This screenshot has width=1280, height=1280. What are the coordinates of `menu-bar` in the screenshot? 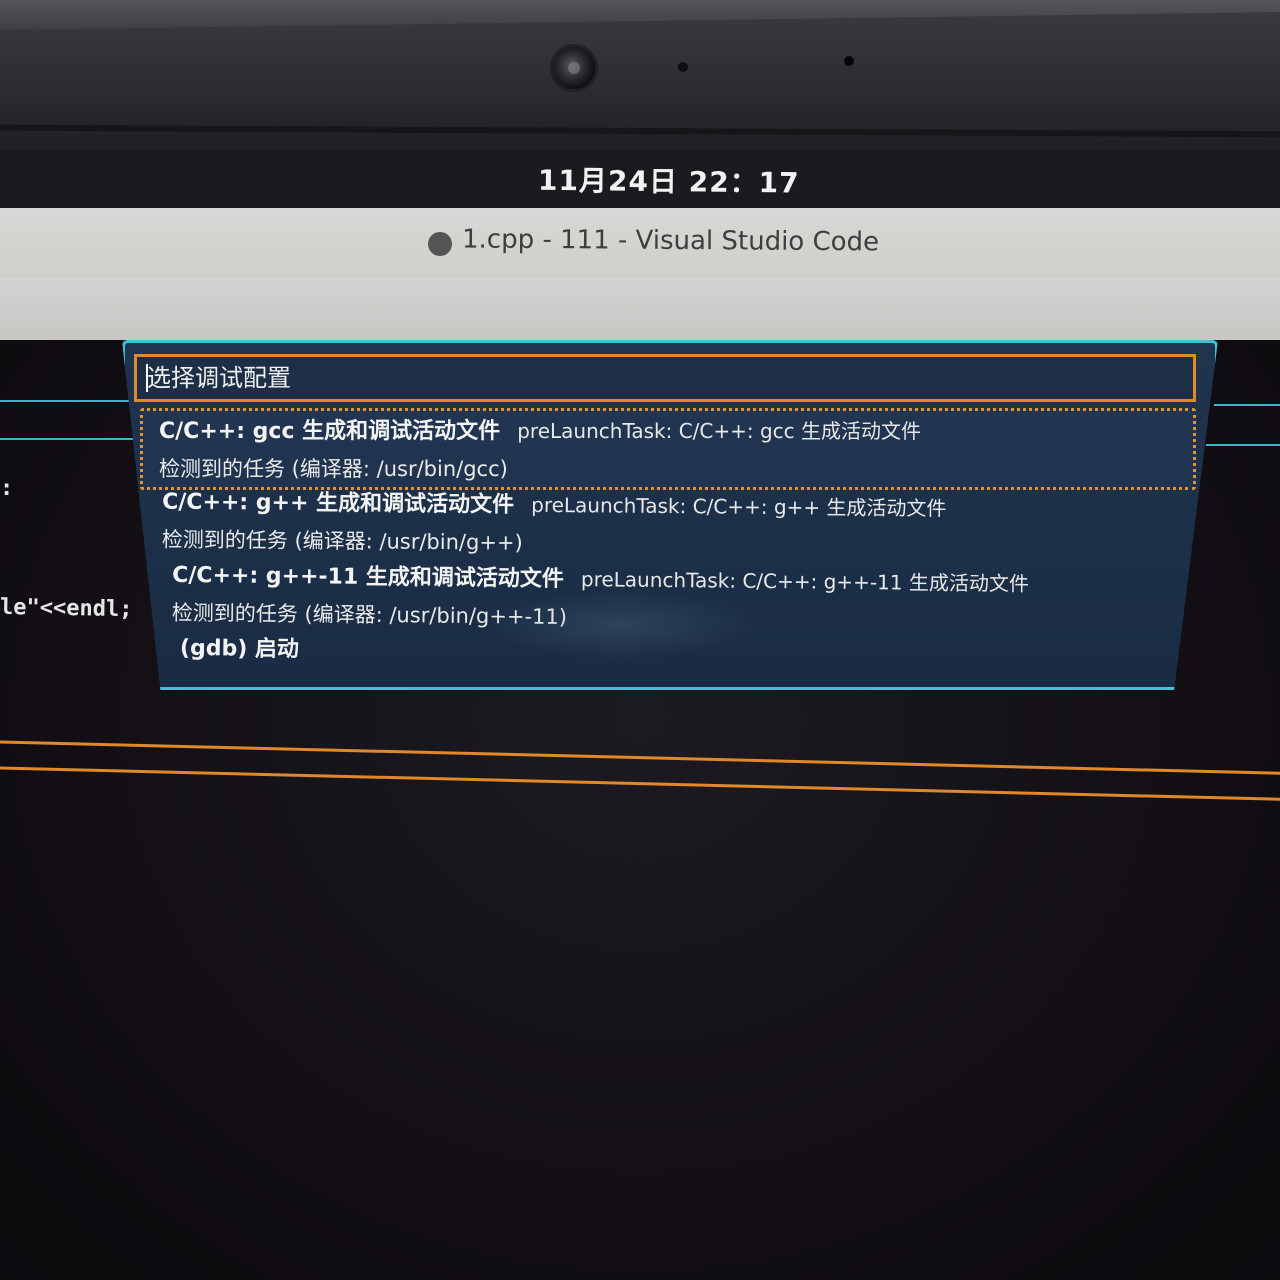 It's located at (640, 312).